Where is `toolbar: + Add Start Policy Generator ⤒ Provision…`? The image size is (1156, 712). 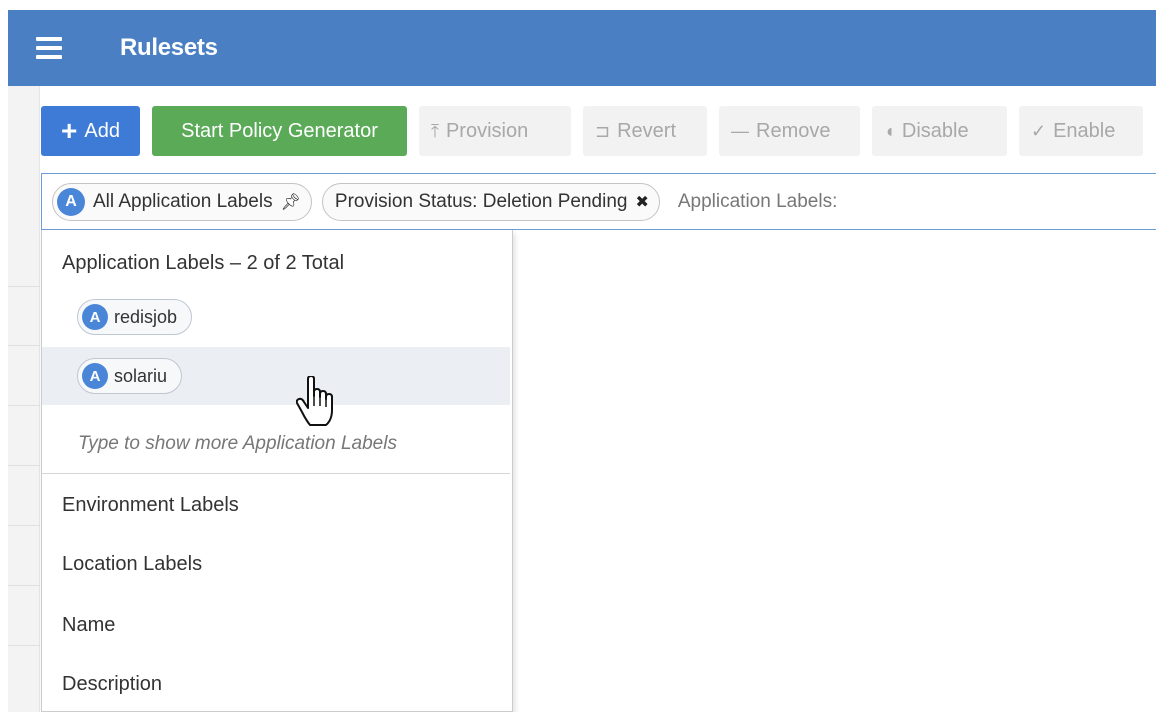 toolbar: + Add Start Policy Generator ⤒ Provision… is located at coordinates (592, 131).